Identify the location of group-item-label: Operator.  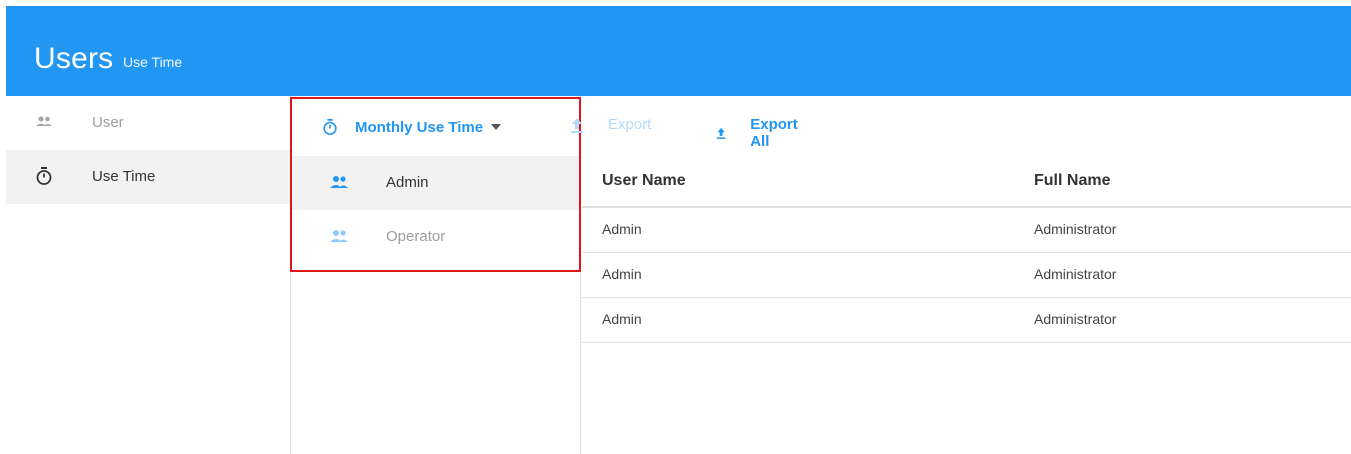
(416, 236).